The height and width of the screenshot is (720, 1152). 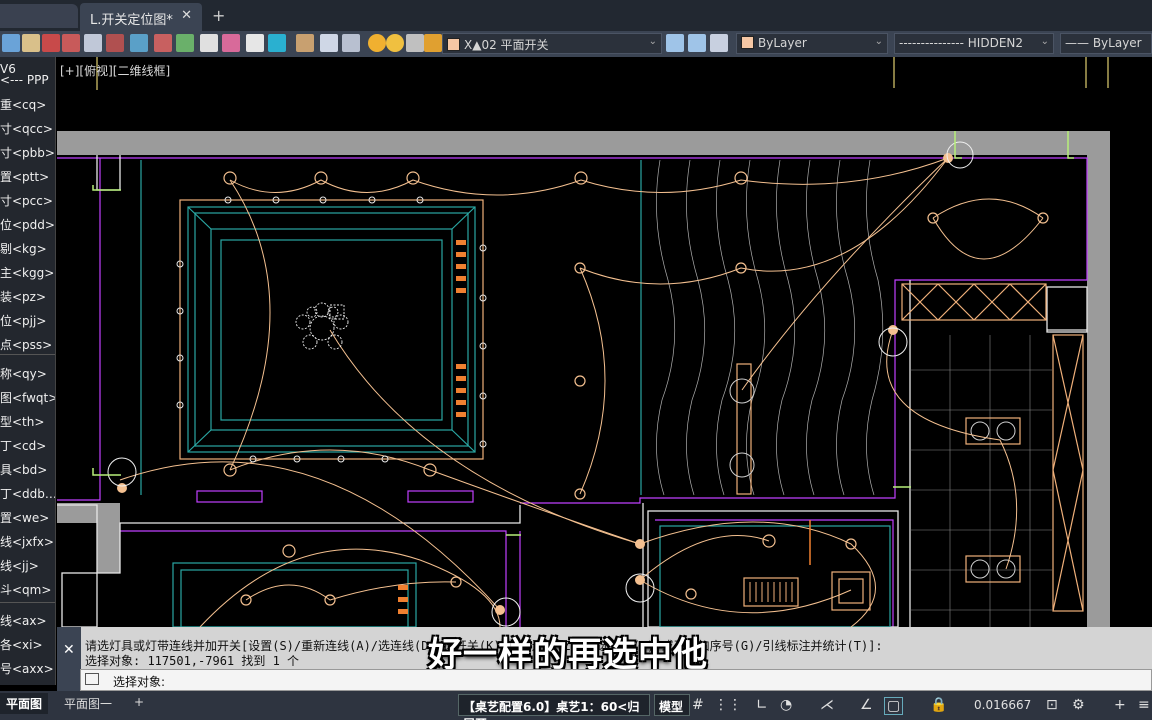 I want to click on linetype-preview: ---------------, so click(x=931, y=43).